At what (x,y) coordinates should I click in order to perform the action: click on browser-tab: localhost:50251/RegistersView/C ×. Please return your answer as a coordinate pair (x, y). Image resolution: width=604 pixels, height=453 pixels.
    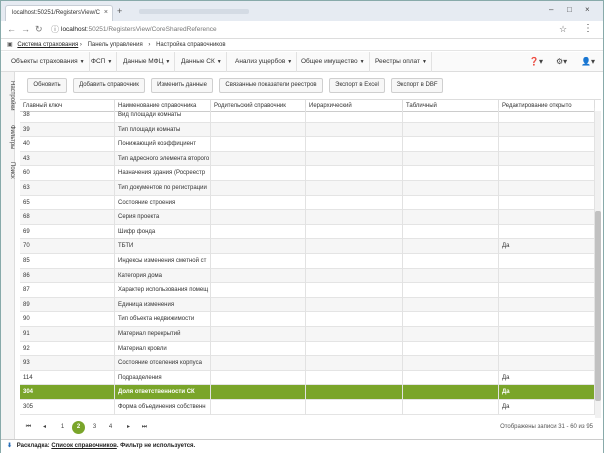
    Looking at the image, I should click on (59, 13).